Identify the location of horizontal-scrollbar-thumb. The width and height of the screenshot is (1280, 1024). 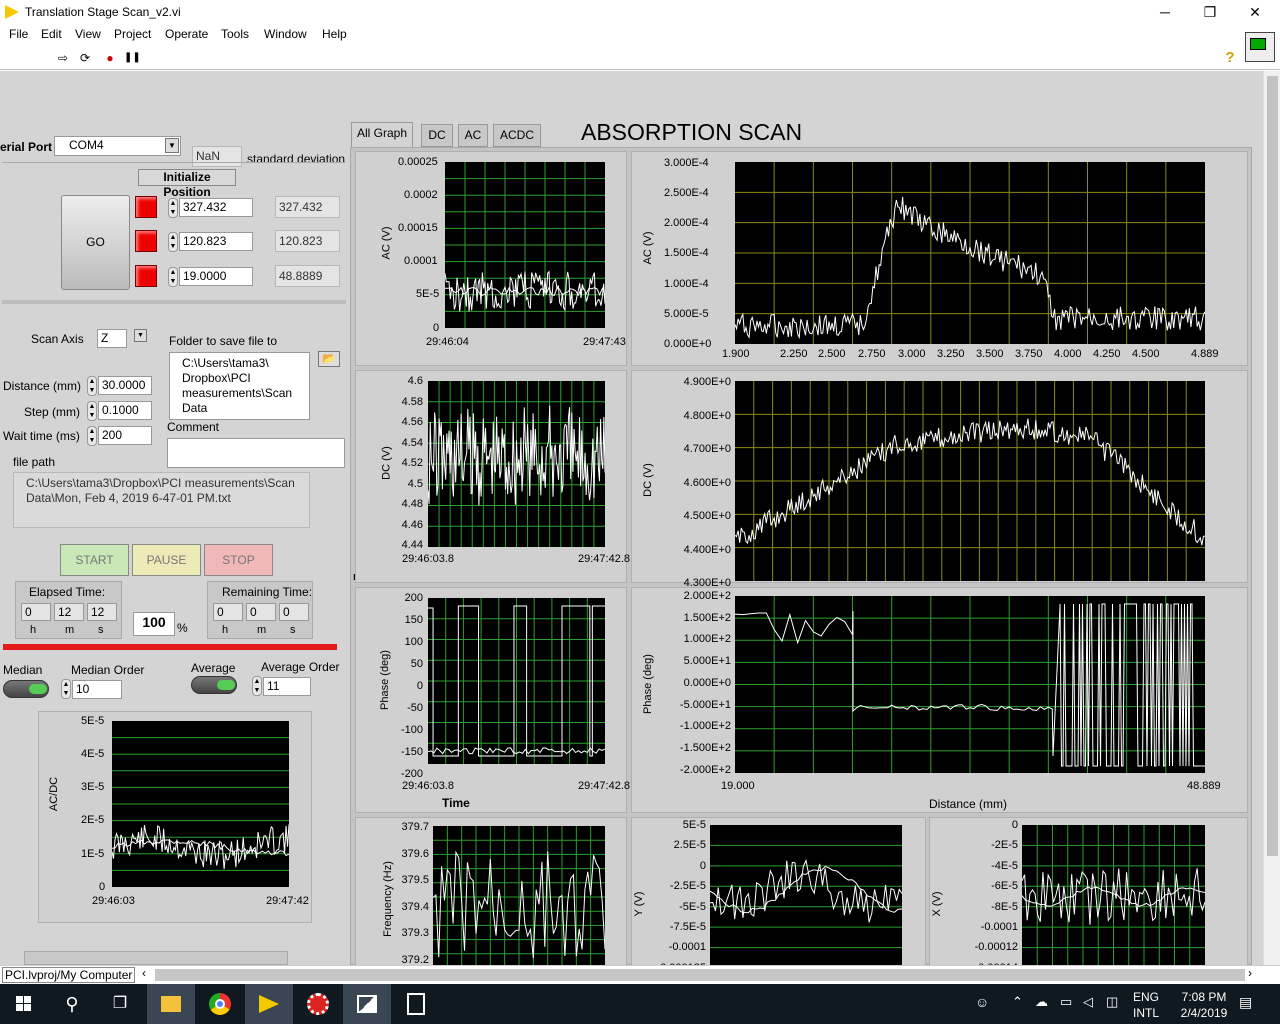
(700, 975).